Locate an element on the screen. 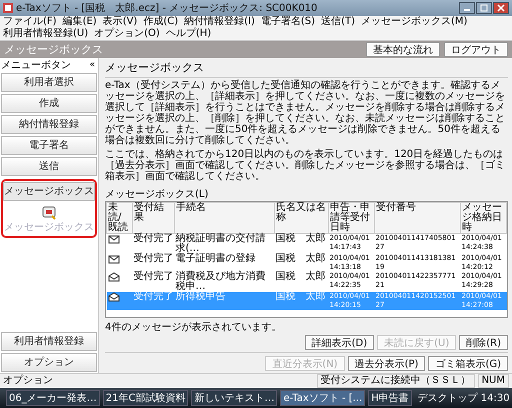 Image resolution: width=512 pixels, height=408 pixels. instructions-text: ここでは、格納されてから120日以内のものを表示しています。120日を経過したものは［過去分表示］画面で確認してください。削除したメッセージを参照する場合は、［ゴミ箱表示］画面で確認してください。 is located at coordinates (305, 165).